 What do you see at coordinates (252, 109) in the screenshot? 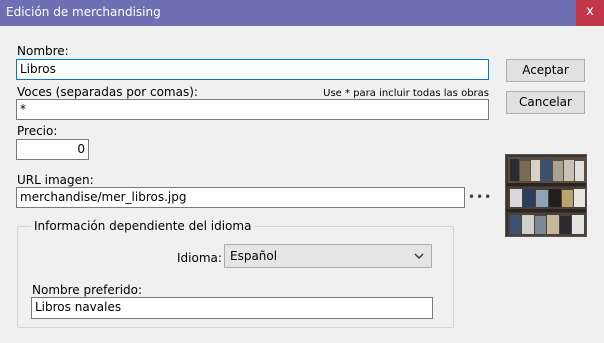
I see `voices-input: *` at bounding box center [252, 109].